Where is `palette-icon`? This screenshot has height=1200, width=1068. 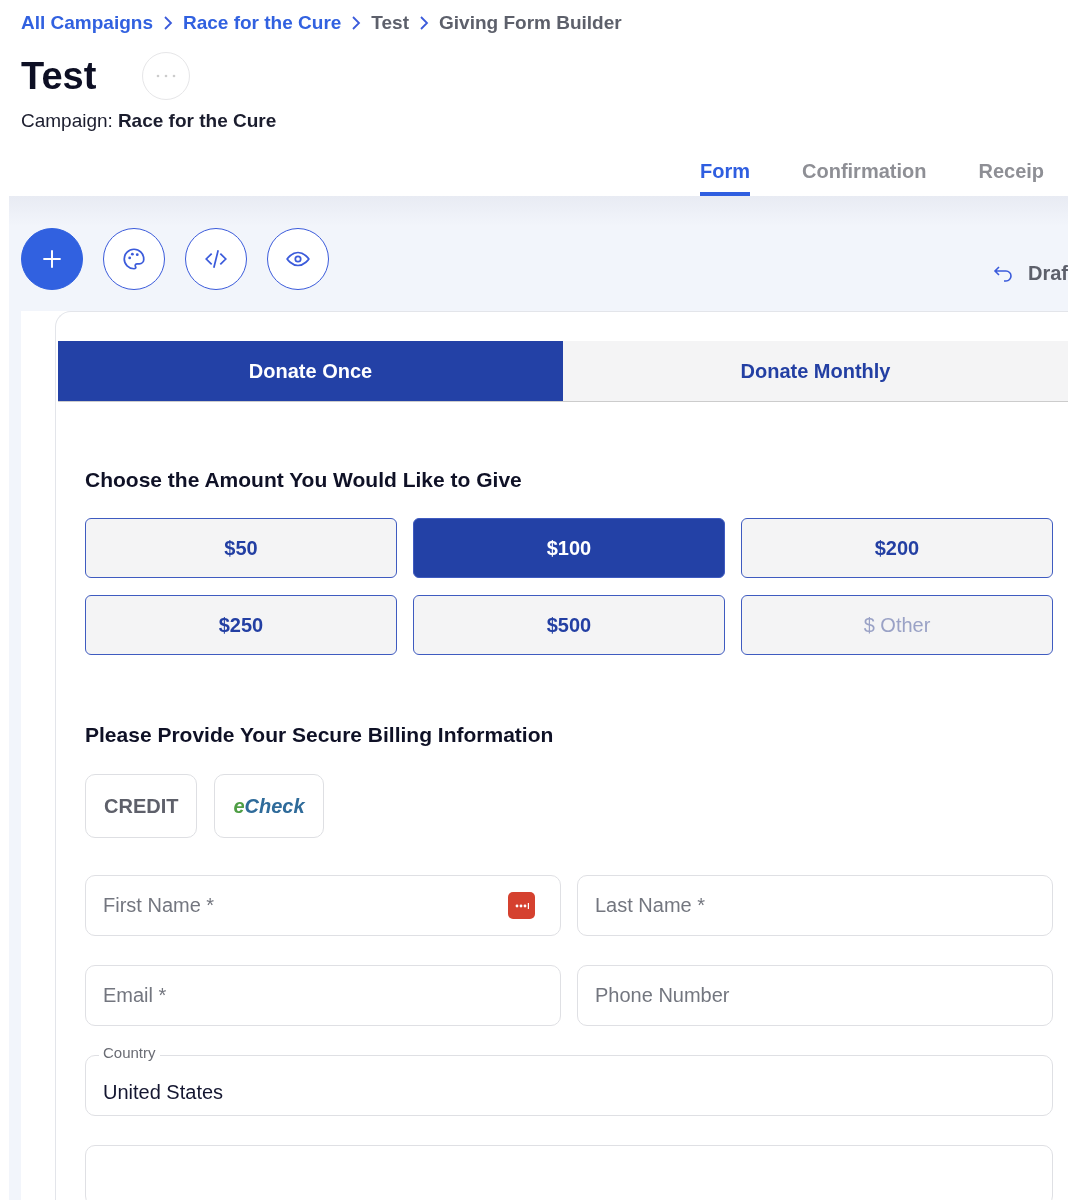 palette-icon is located at coordinates (134, 259).